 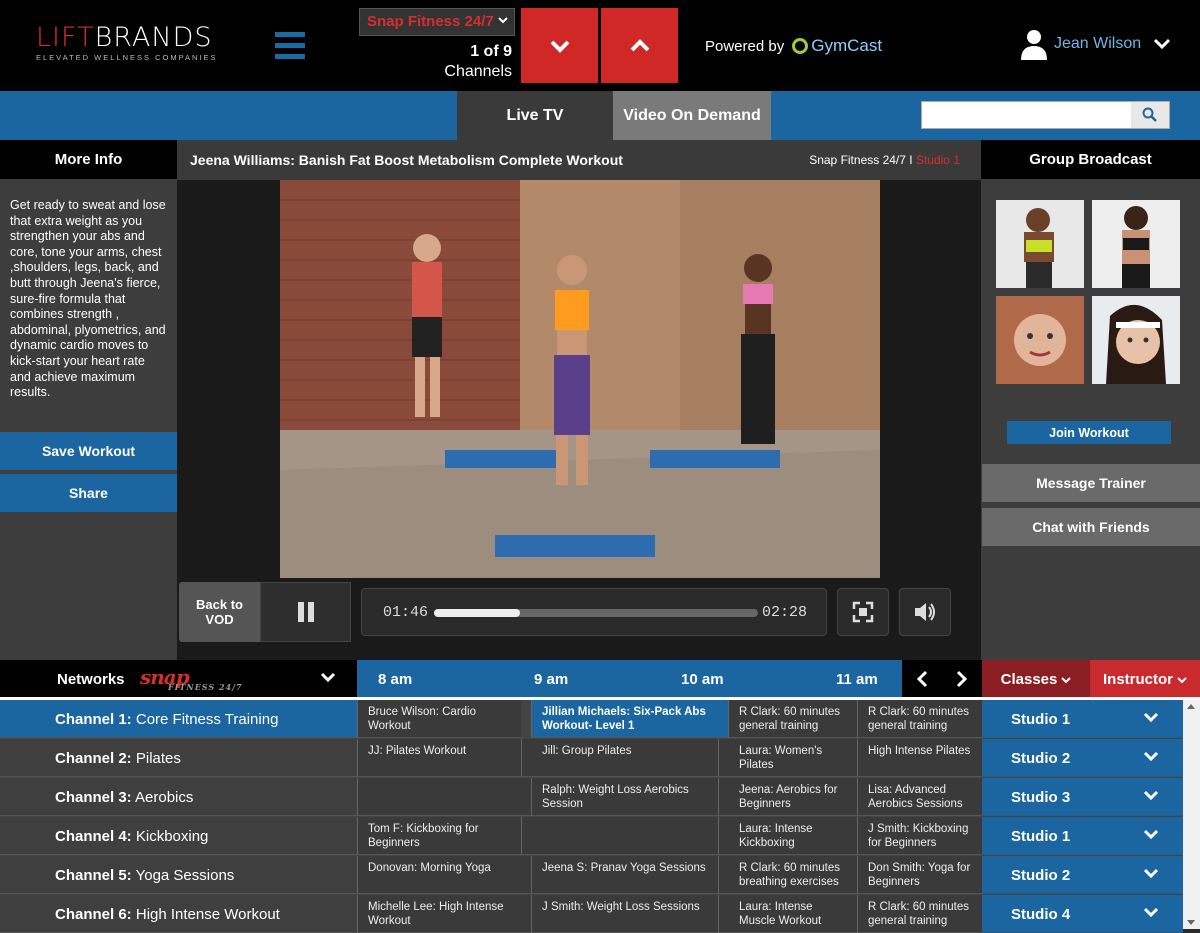 What do you see at coordinates (430, 21) in the screenshot?
I see `channel-select-value: Snap Fitness 24/7` at bounding box center [430, 21].